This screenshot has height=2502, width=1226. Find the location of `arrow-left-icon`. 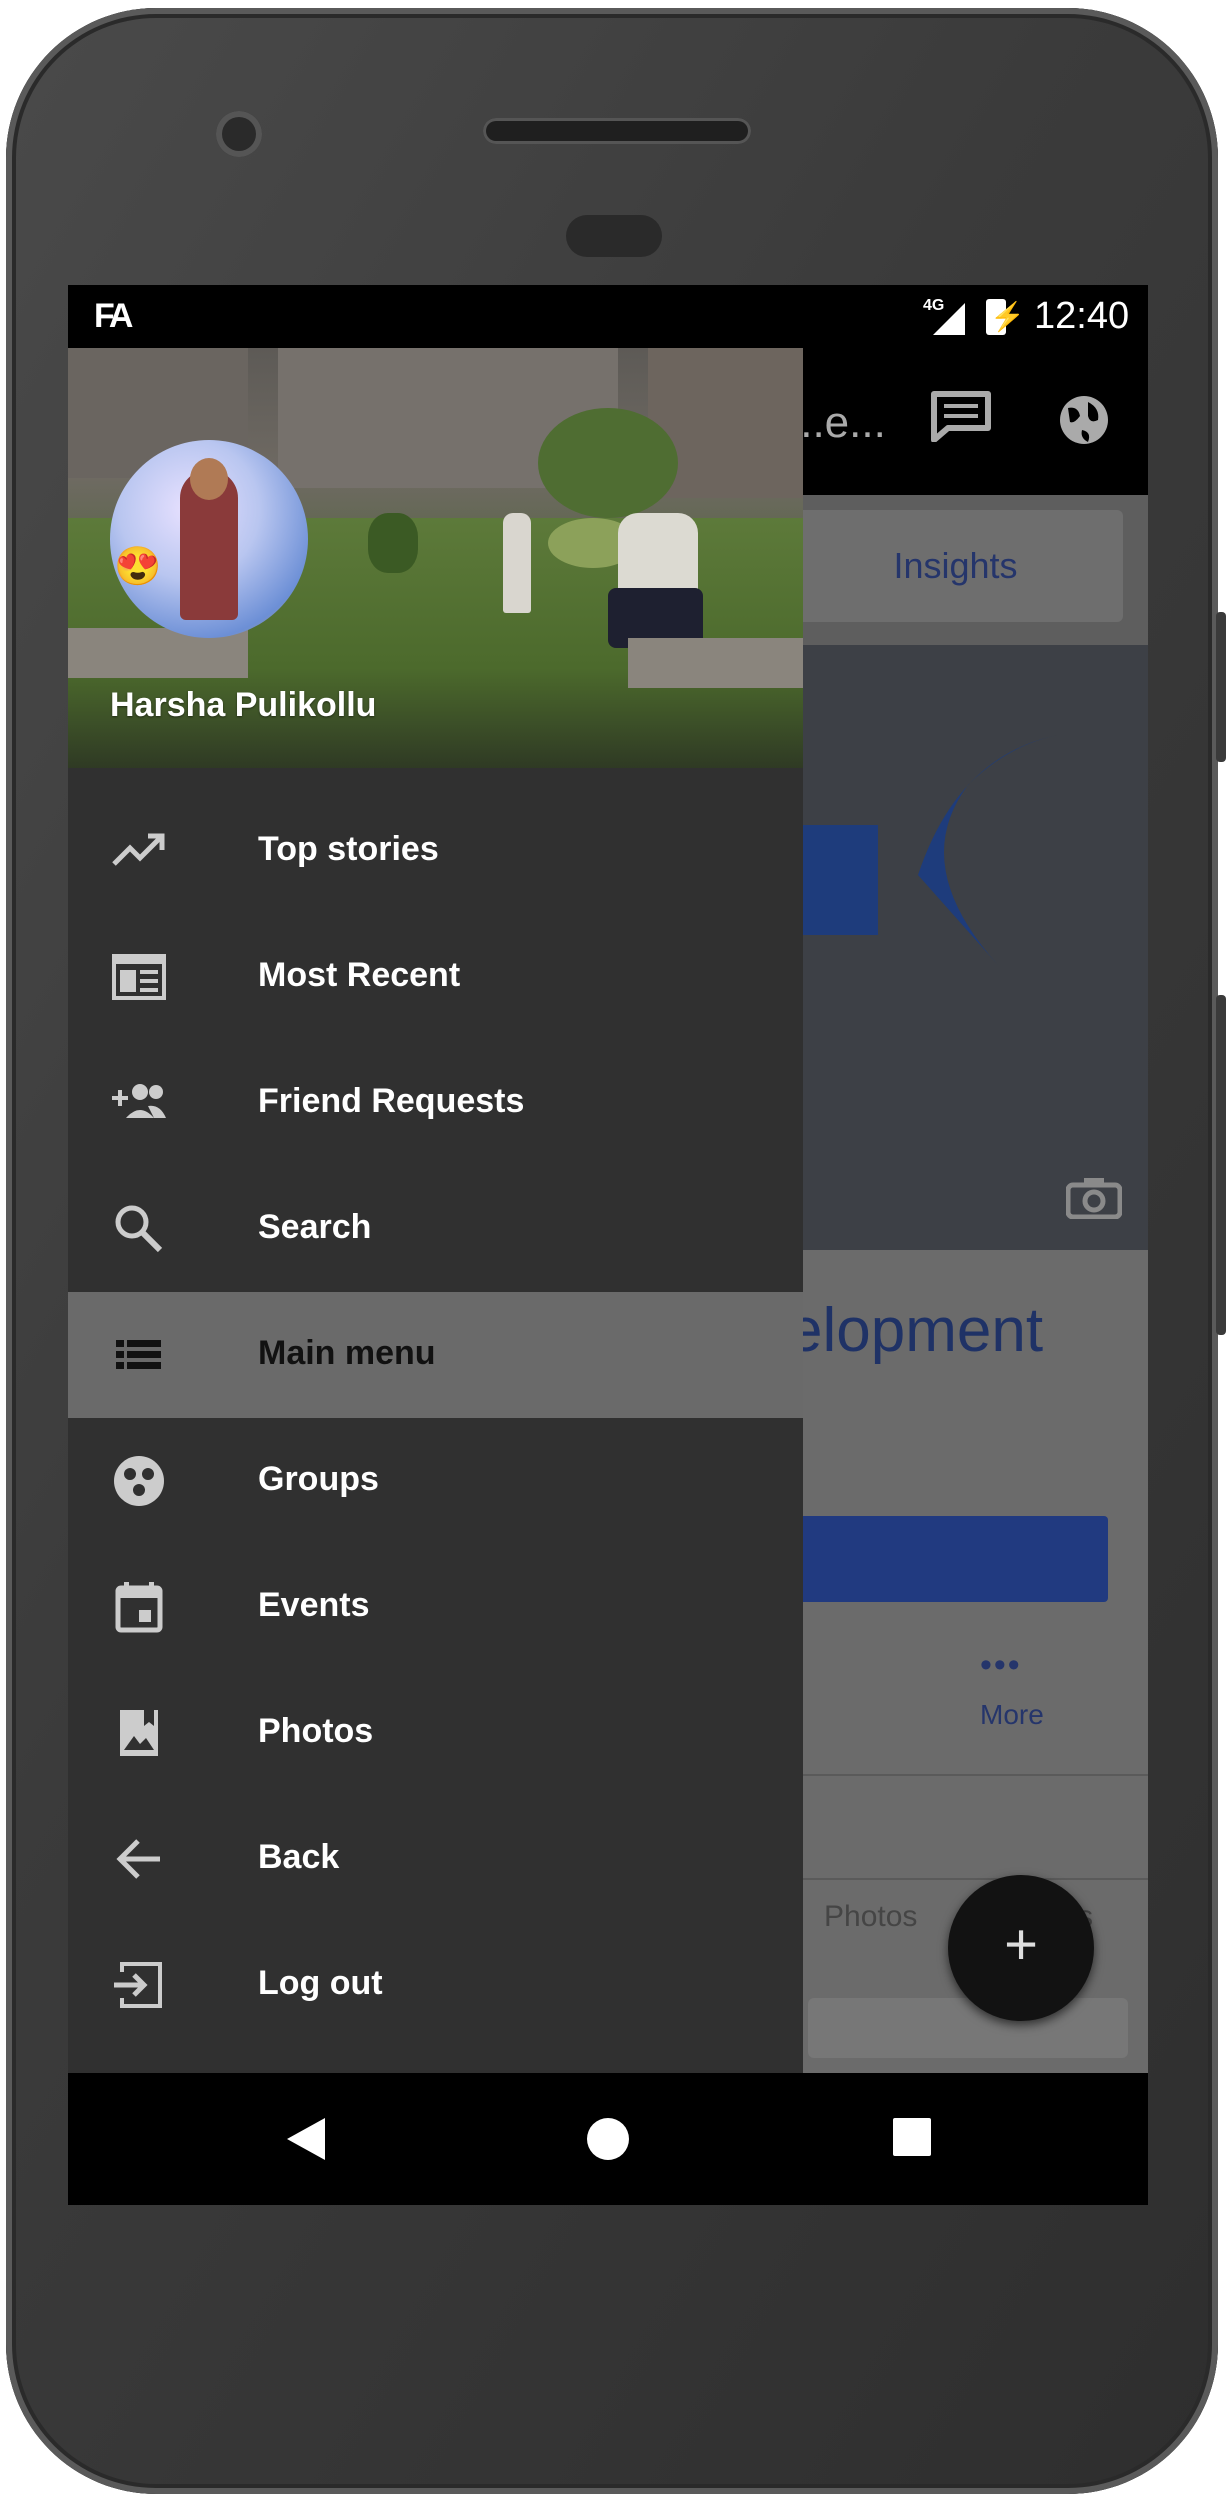

arrow-left-icon is located at coordinates (138, 1859).